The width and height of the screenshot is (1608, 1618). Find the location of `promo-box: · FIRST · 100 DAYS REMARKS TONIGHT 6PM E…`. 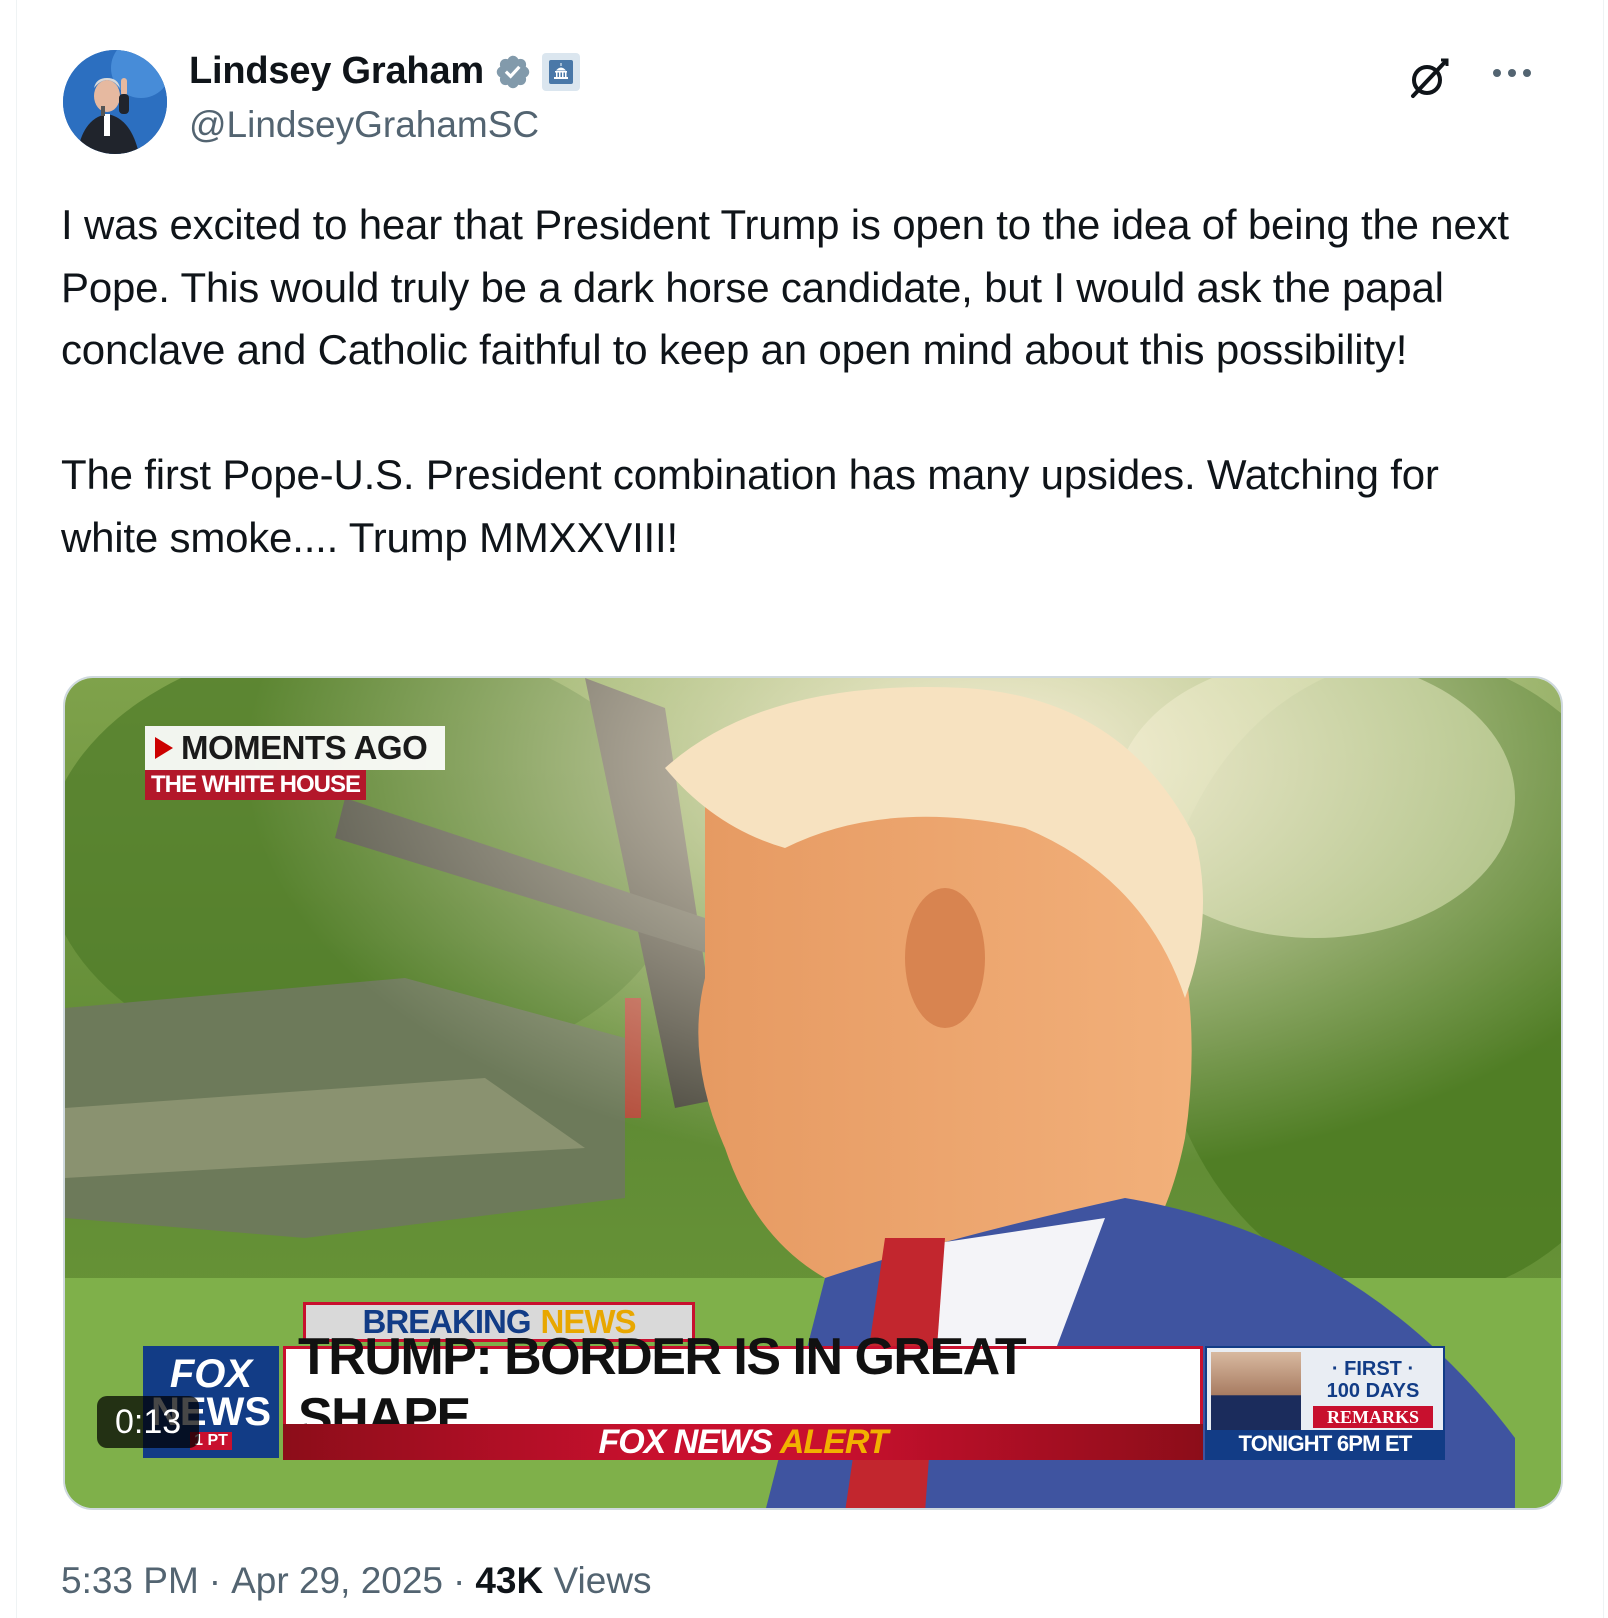

promo-box: · FIRST · 100 DAYS REMARKS TONIGHT 6PM E… is located at coordinates (1325, 1403).